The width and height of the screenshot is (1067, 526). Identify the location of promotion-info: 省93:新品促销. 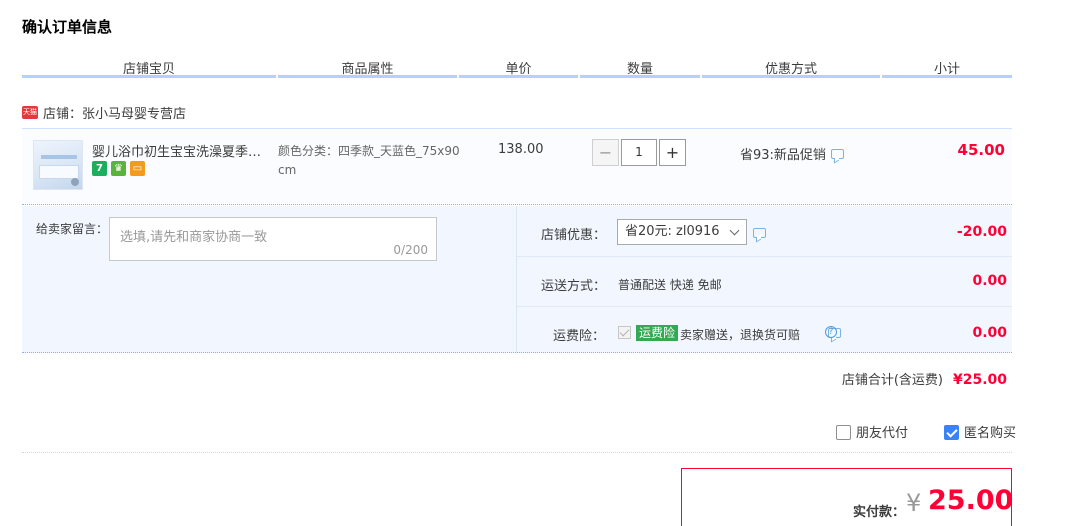
(792, 153).